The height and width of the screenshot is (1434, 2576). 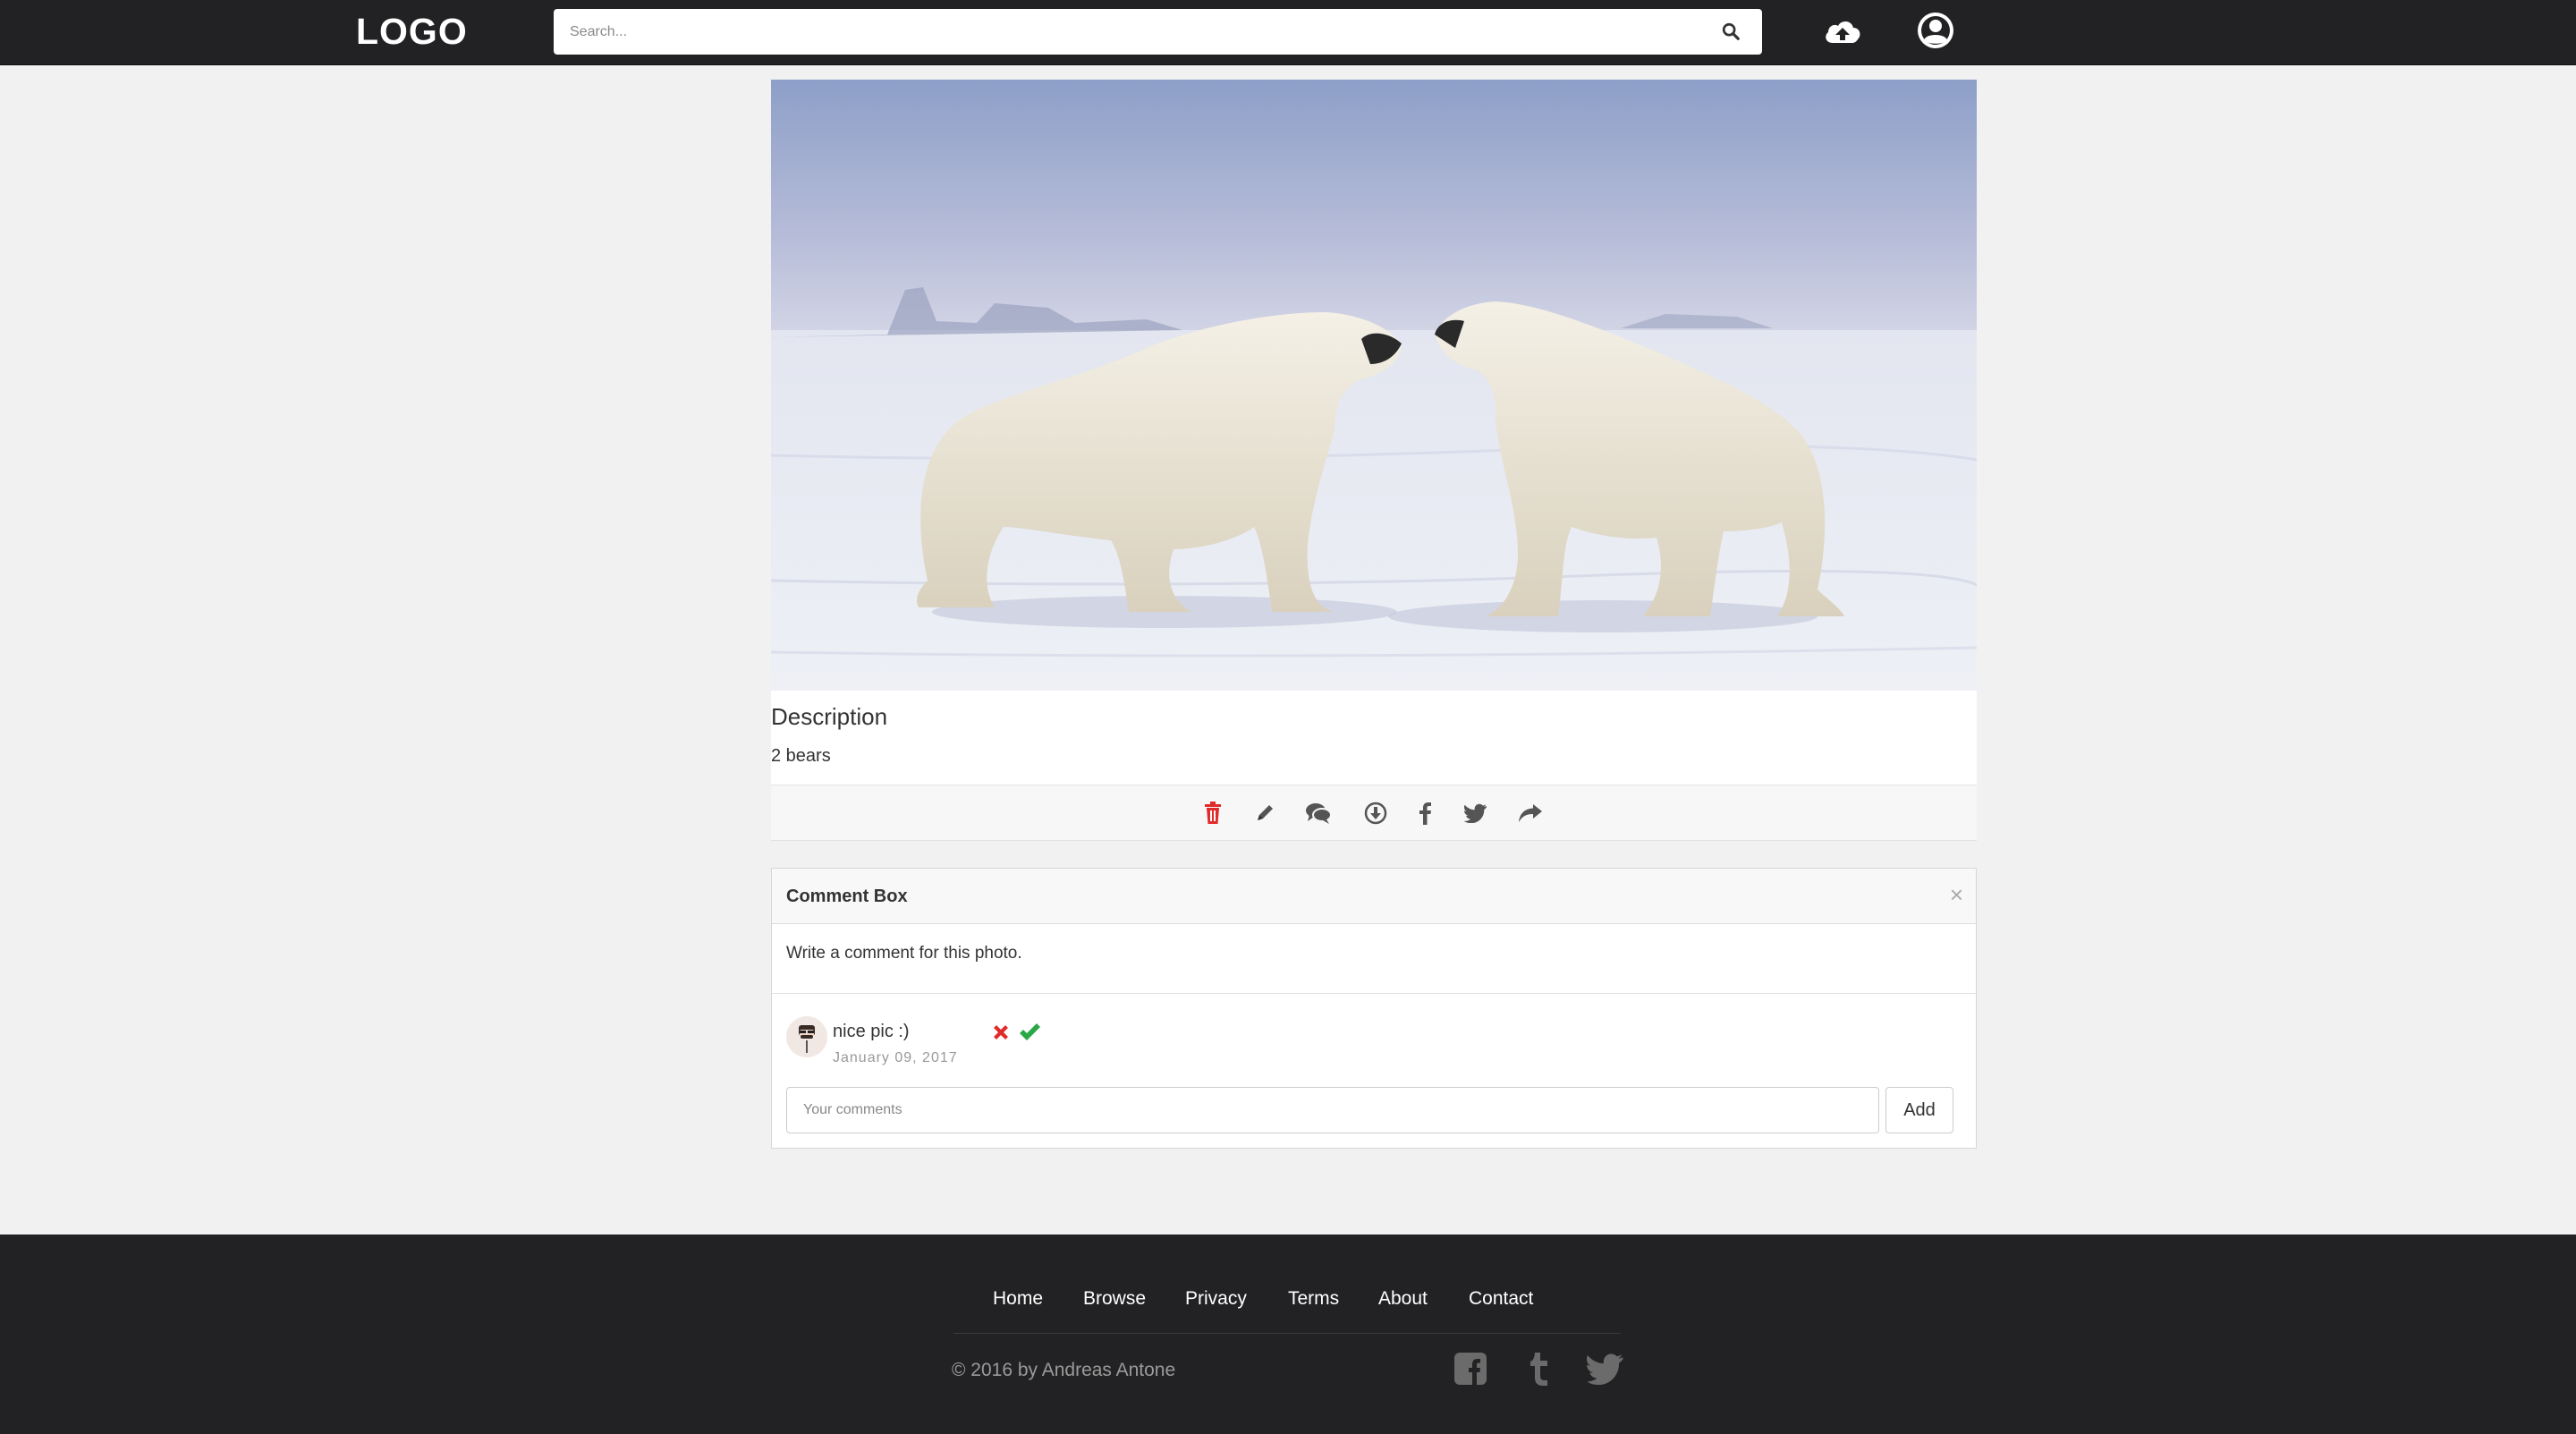 What do you see at coordinates (1530, 813) in the screenshot?
I see `share-icon` at bounding box center [1530, 813].